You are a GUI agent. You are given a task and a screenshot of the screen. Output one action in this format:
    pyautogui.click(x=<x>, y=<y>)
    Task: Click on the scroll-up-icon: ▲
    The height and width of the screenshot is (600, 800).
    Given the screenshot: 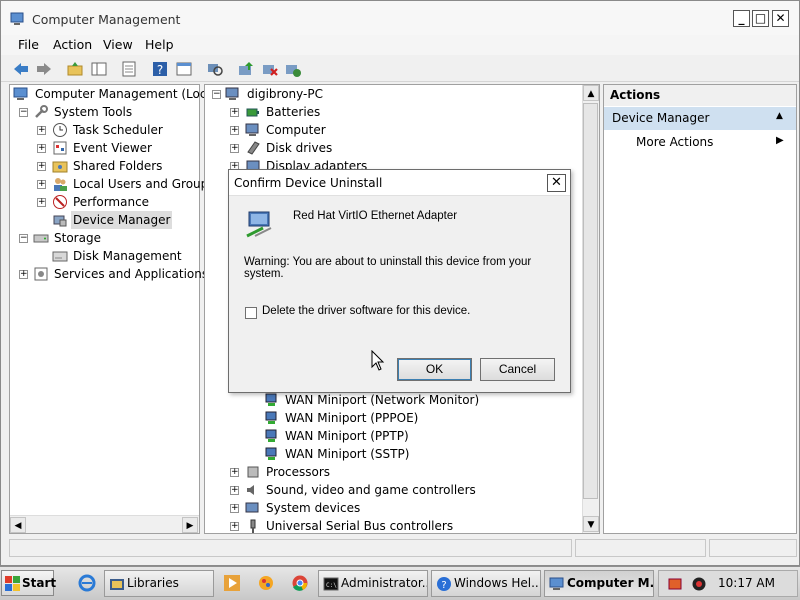 What is the action you would take?
    pyautogui.click(x=591, y=93)
    